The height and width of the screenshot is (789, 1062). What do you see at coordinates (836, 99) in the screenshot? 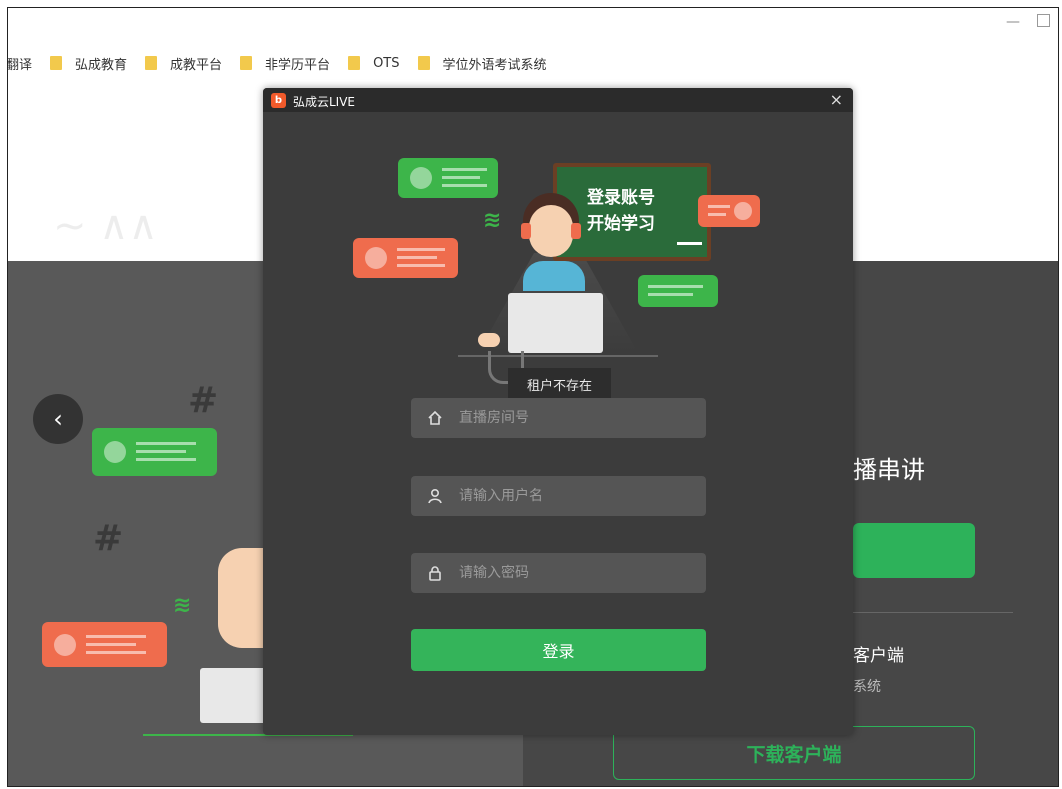
I see `close-icon: ×` at bounding box center [836, 99].